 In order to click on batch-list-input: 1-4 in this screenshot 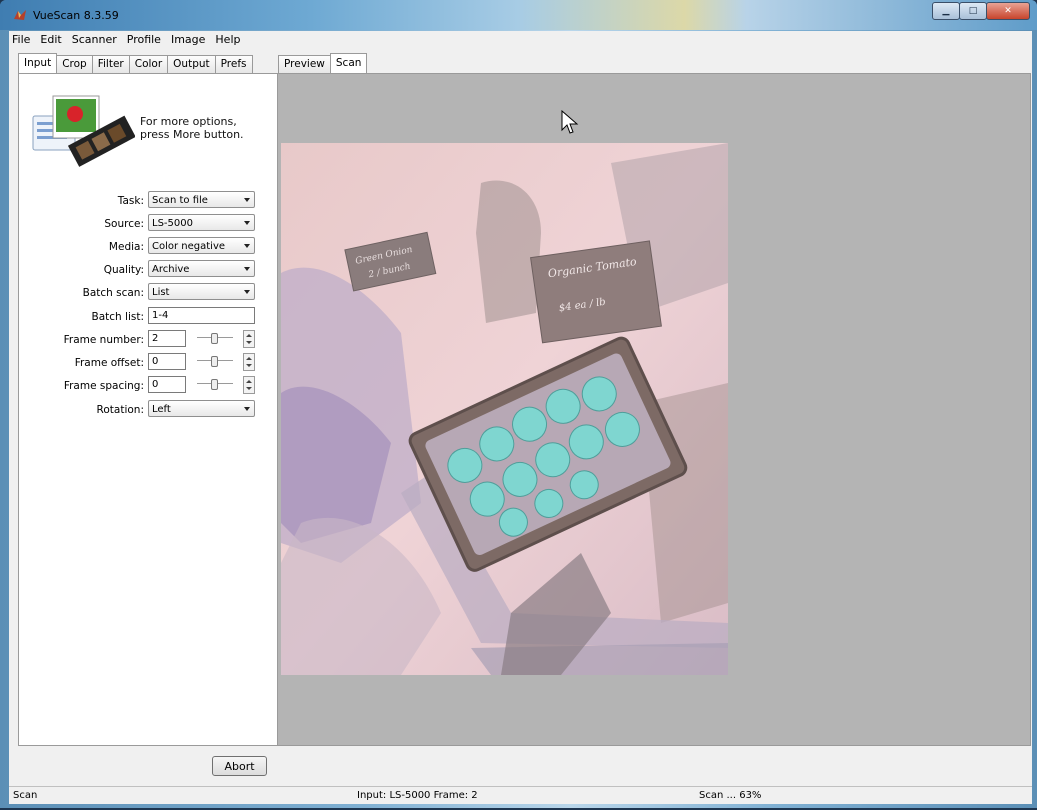, I will do `click(201, 315)`.